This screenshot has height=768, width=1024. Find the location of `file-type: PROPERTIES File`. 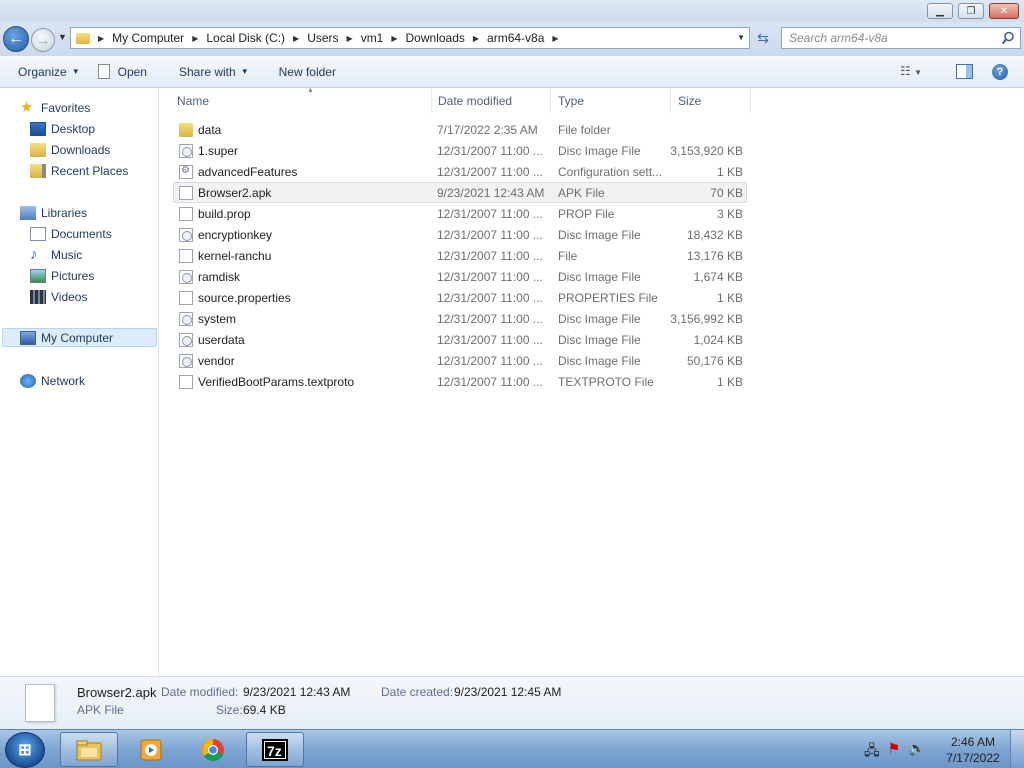

file-type: PROPERTIES File is located at coordinates (608, 297).